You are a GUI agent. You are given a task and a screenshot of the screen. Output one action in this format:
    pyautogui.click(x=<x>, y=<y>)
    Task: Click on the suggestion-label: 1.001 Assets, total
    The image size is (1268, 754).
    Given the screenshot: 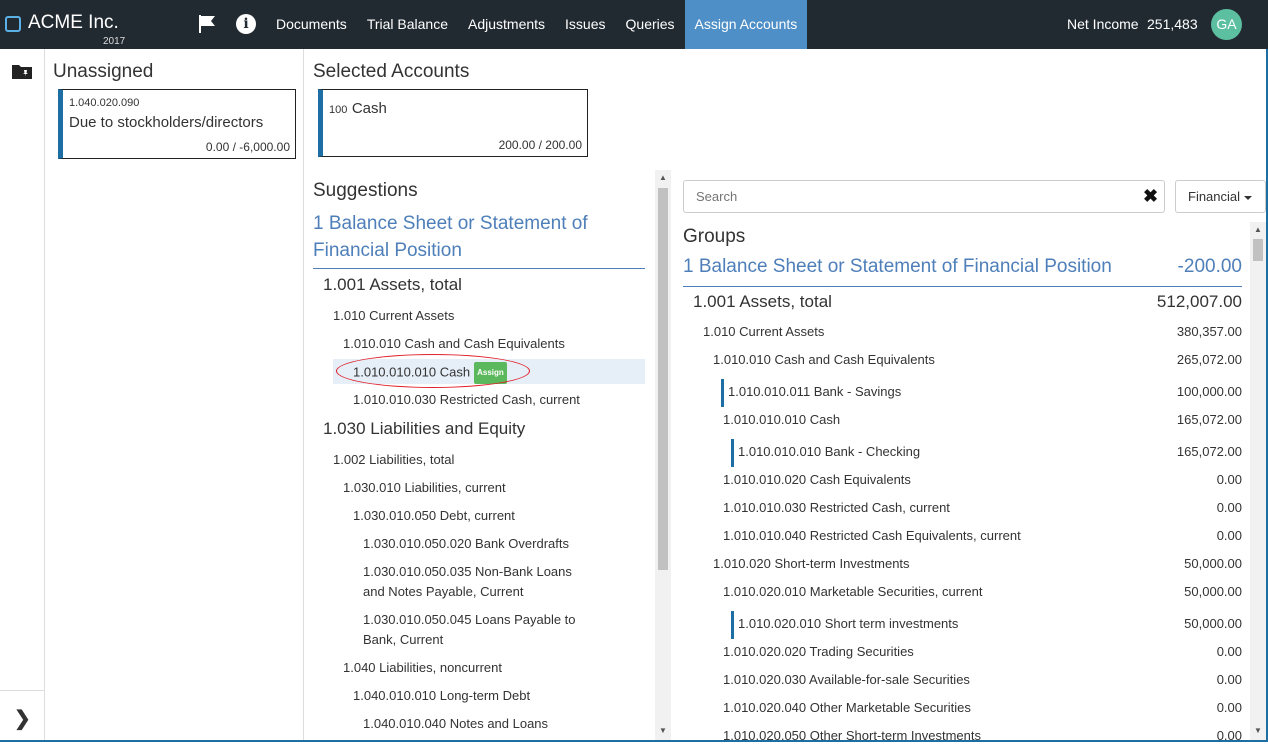 What is the action you would take?
    pyautogui.click(x=392, y=284)
    